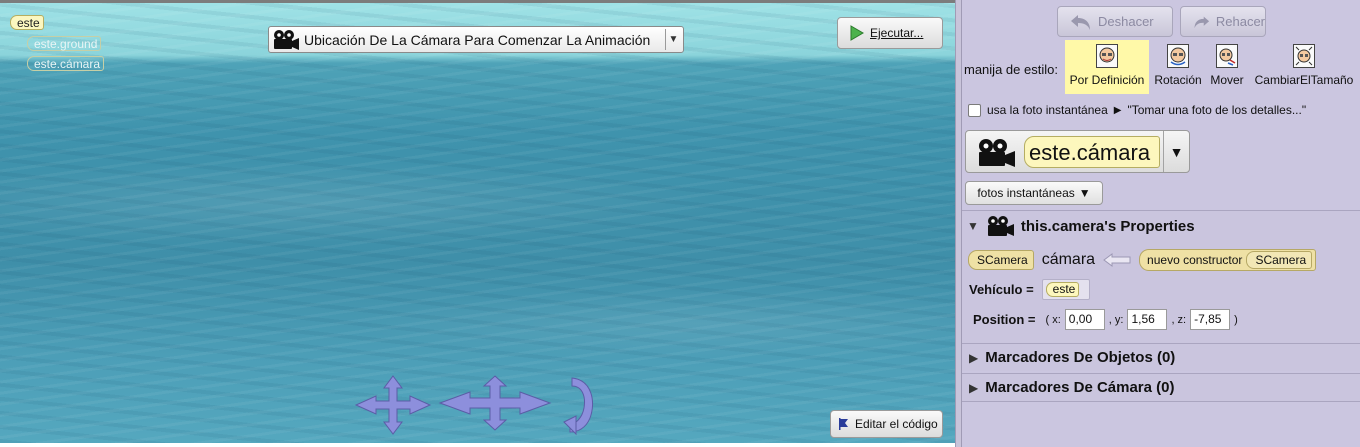  What do you see at coordinates (1047, 110) in the screenshot?
I see `use-snapshot-label: usa la foto instantánea` at bounding box center [1047, 110].